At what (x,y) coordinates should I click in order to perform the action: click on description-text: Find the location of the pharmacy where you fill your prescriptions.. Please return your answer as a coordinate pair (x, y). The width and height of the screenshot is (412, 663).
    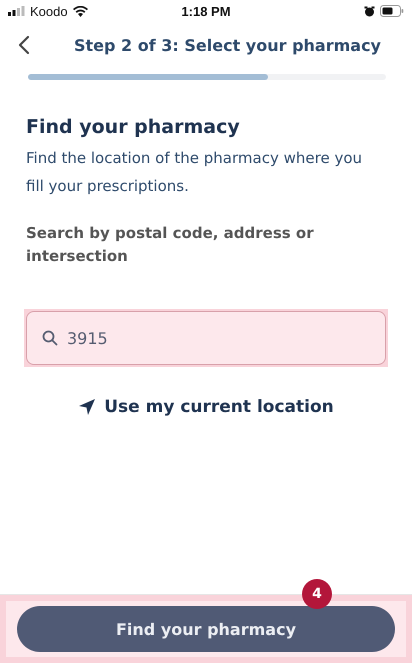
    Looking at the image, I should click on (194, 172).